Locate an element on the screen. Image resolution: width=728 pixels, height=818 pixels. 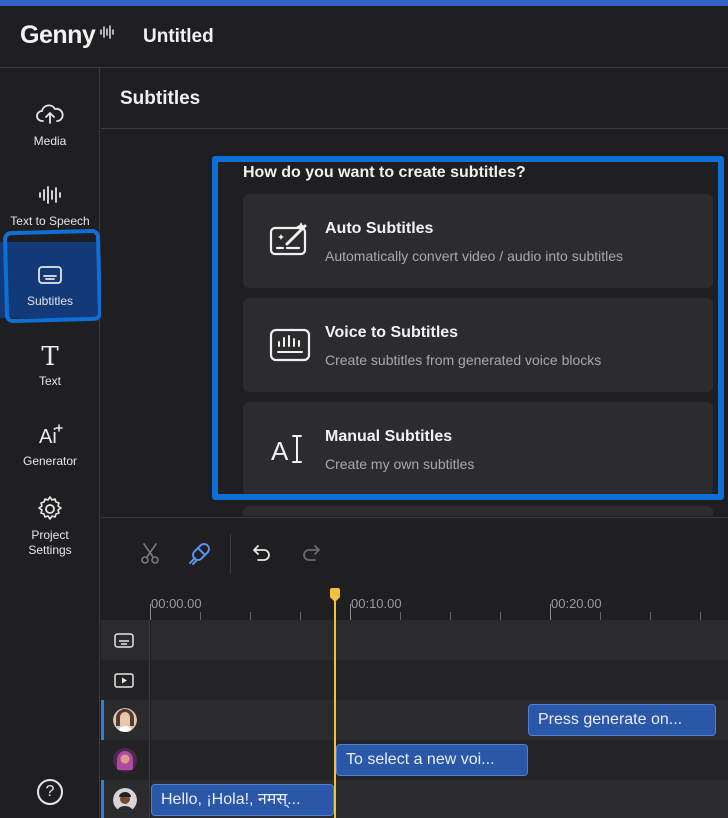
track-row-video is located at coordinates (414, 680).